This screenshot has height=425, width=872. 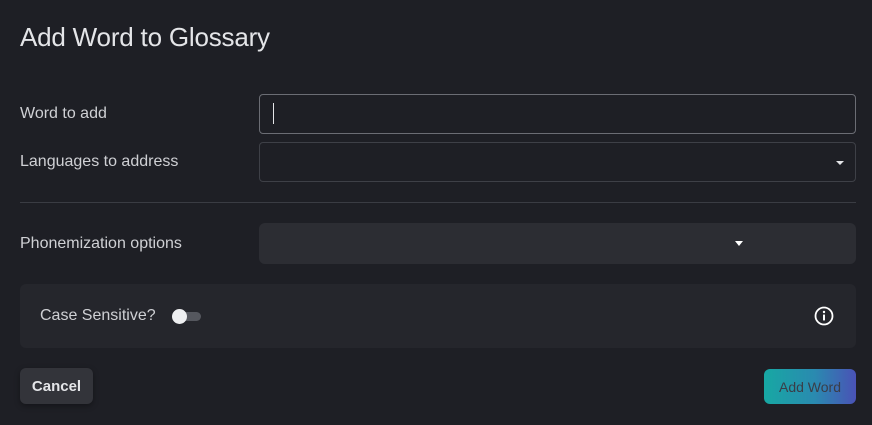 I want to click on info-icon, so click(x=824, y=316).